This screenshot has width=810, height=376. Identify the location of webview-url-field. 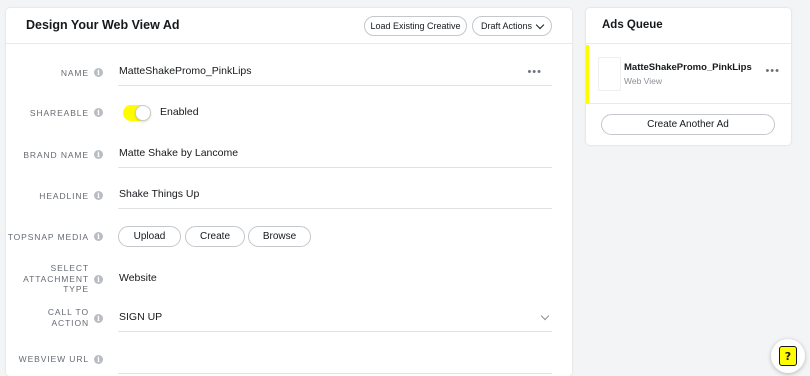
(335, 361).